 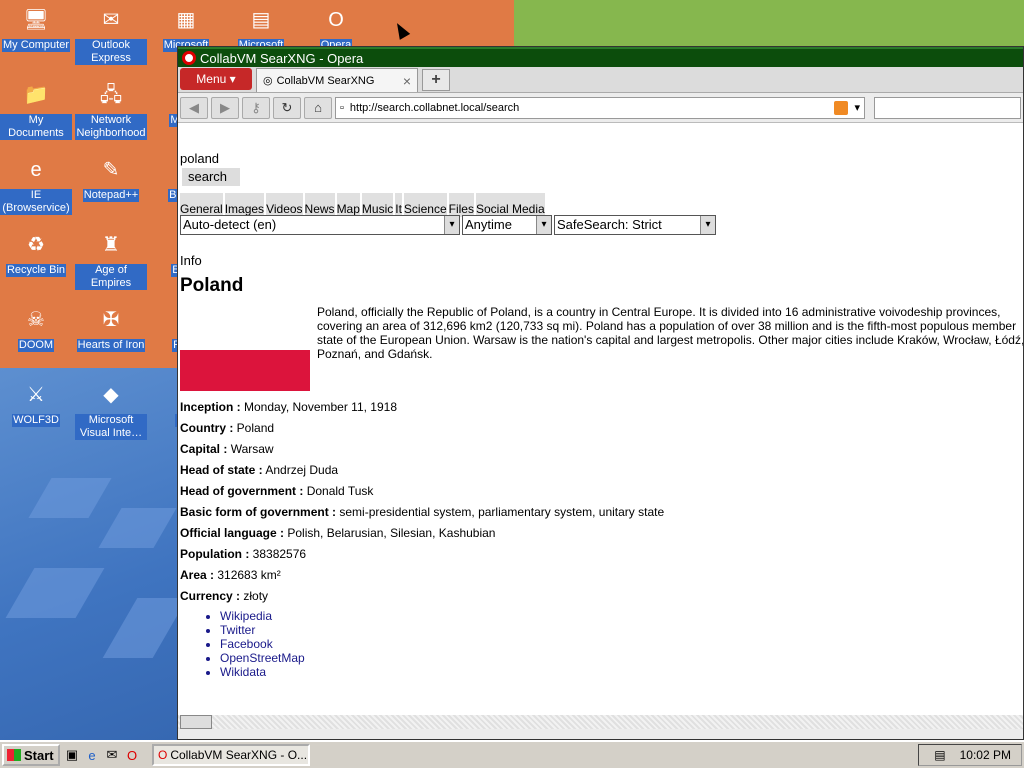 What do you see at coordinates (319, 205) in the screenshot?
I see `category-tab: News` at bounding box center [319, 205].